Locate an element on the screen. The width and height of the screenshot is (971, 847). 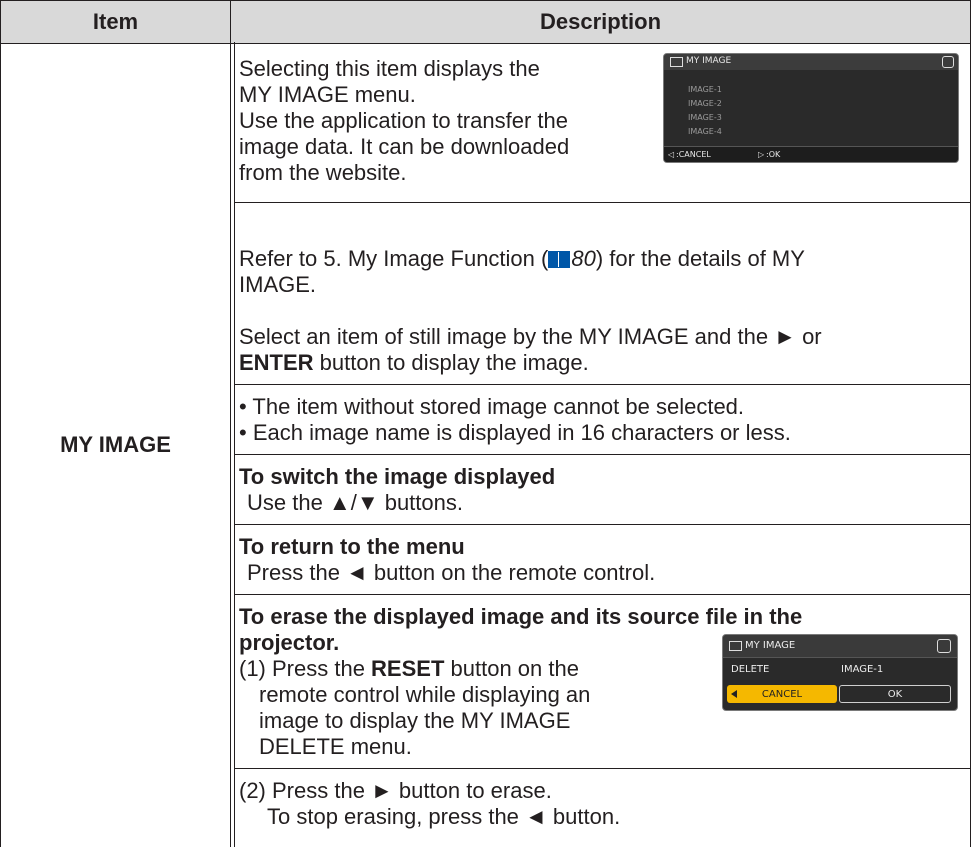
step-2-line-1: (2) Press the ► button to erase. is located at coordinates (395, 790).